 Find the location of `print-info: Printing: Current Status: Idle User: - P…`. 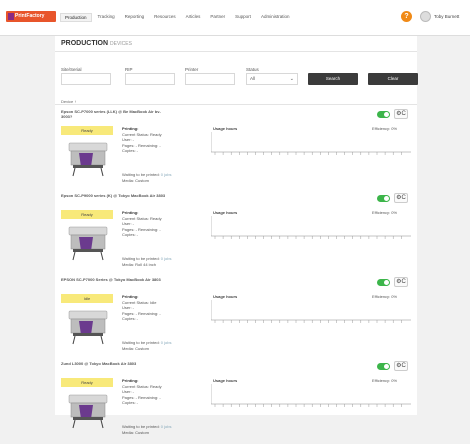

print-info: Printing: Current Status: Idle User: - P… is located at coordinates (141, 308).